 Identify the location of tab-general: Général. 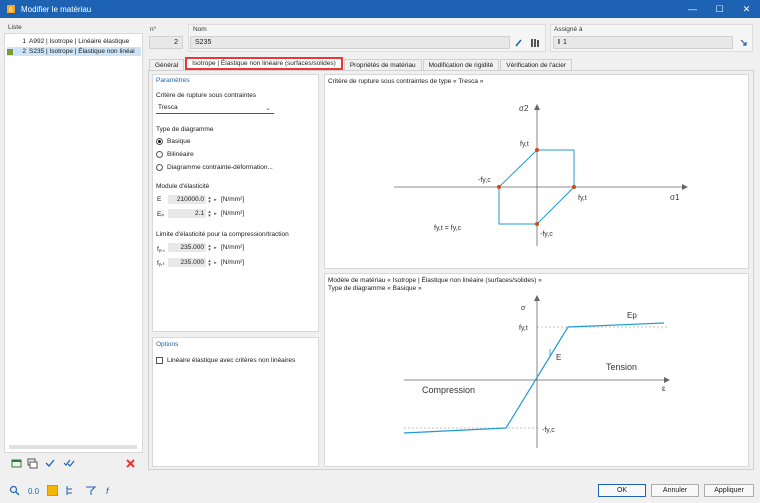
(167, 64).